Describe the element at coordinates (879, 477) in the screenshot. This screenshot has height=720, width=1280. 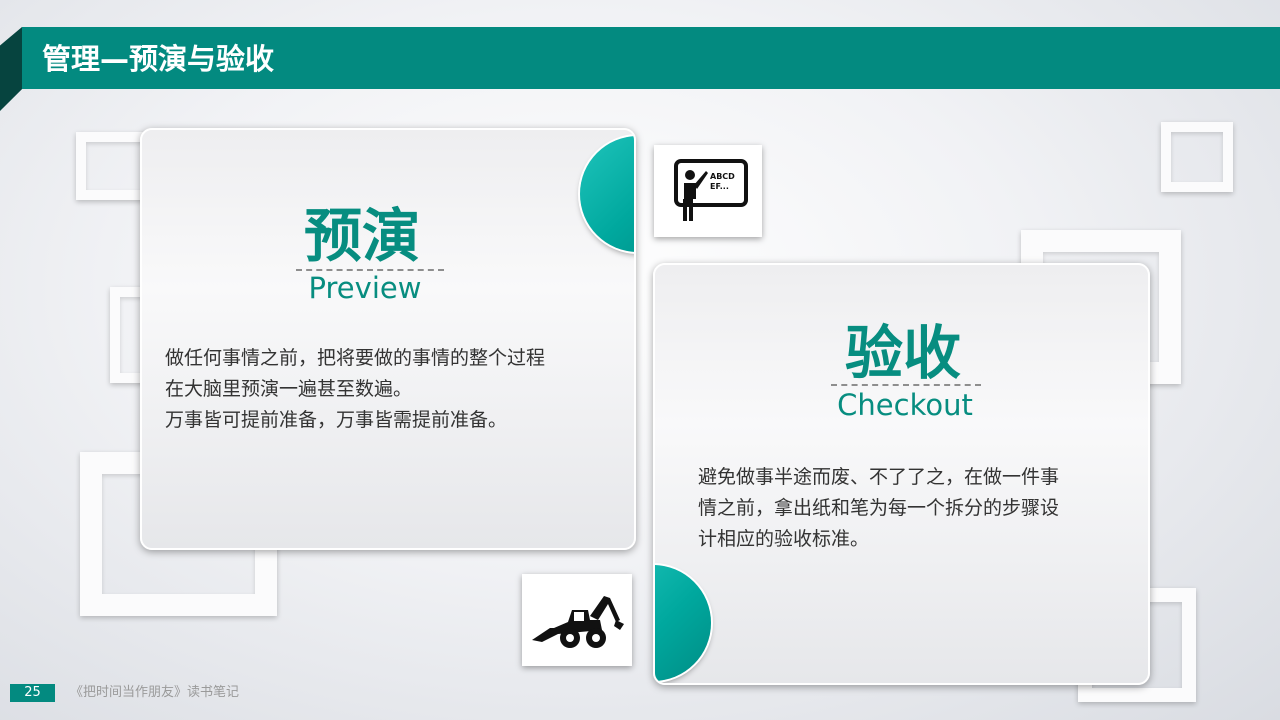
I see `checkout-body-line: 避免做事半途而废、不了了之，在做一件事` at that location.